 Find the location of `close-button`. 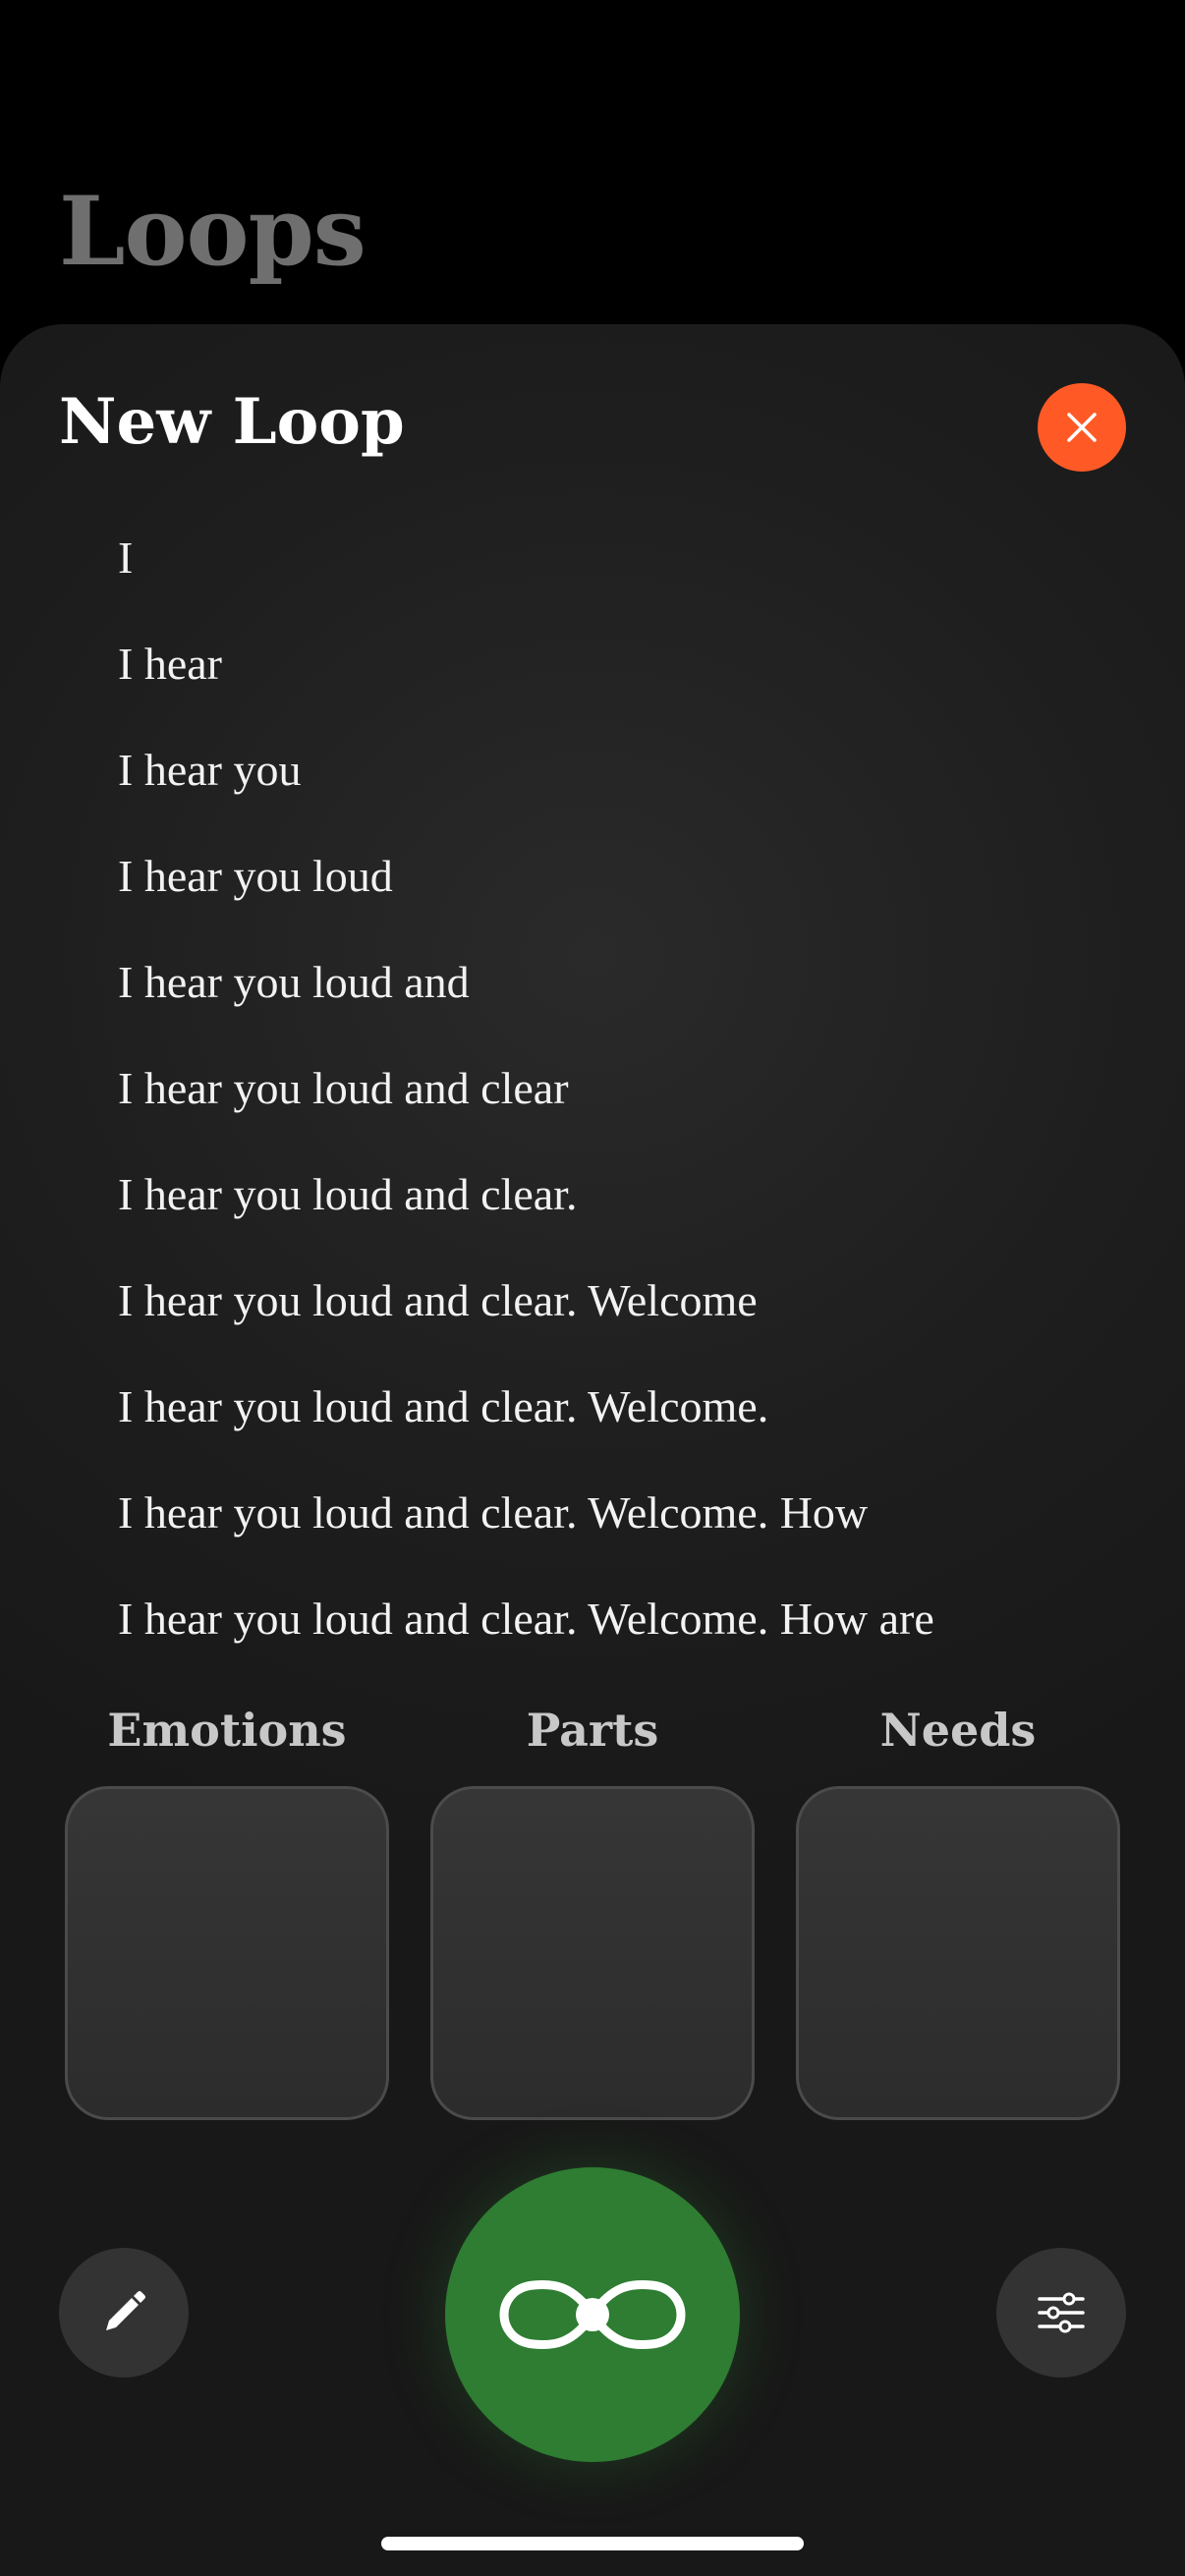

close-button is located at coordinates (1082, 427).